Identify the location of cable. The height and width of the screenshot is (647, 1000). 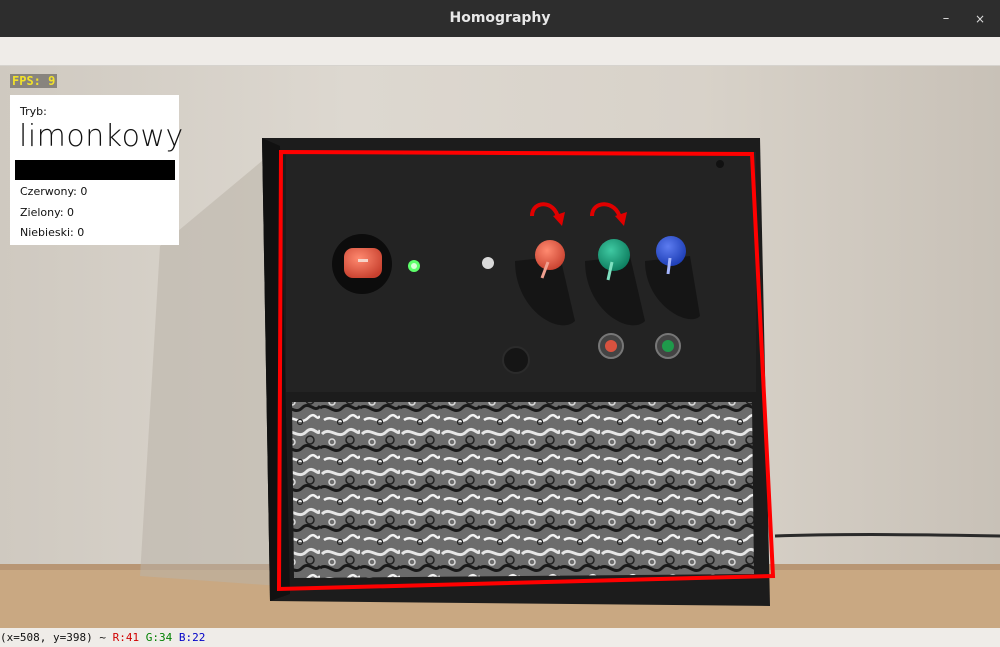
(887, 535).